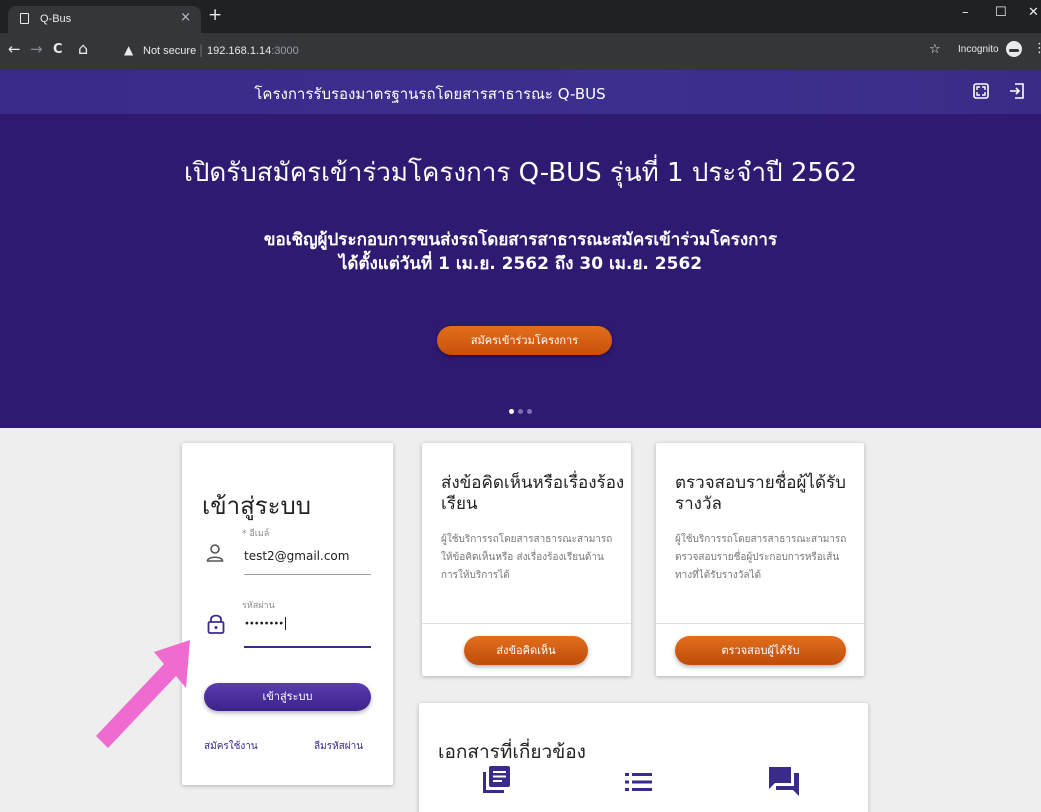  I want to click on forward-button: →, so click(36, 49).